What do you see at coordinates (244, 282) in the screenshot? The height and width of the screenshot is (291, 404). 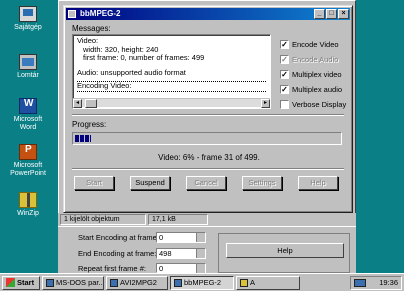 I see `folder-icon` at bounding box center [244, 282].